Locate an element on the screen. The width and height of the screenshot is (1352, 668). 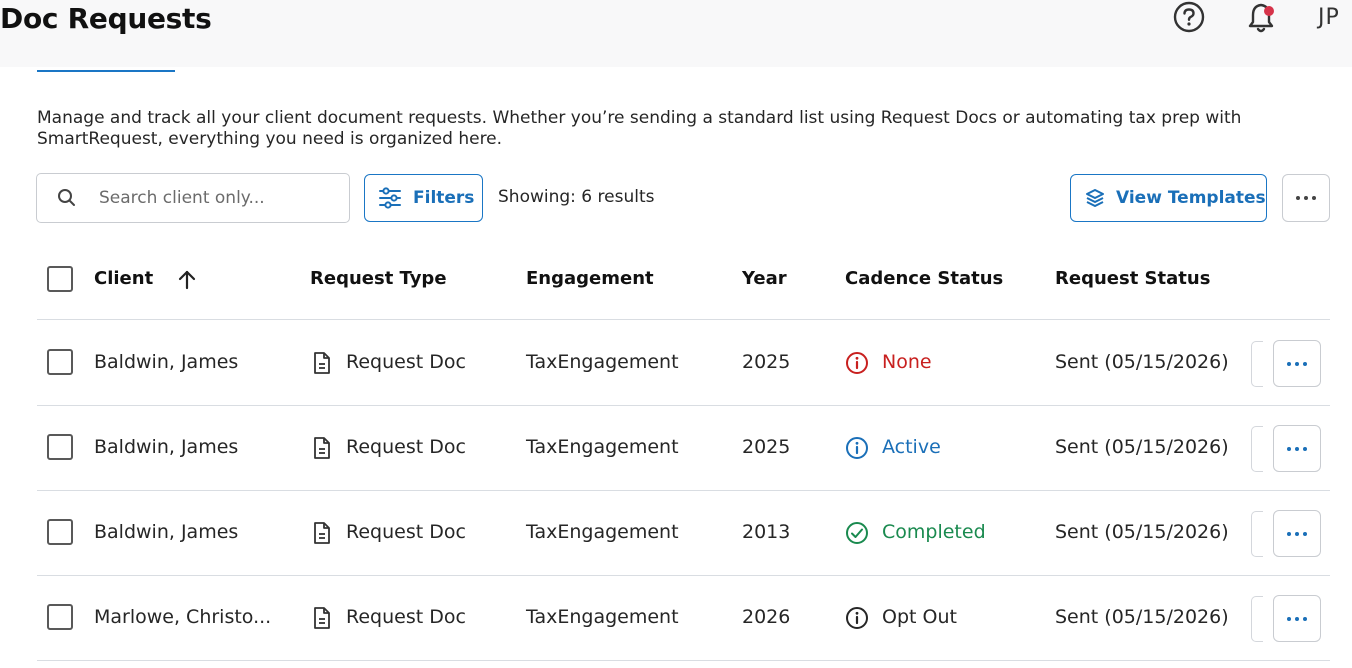
column-header-year: Year is located at coordinates (764, 278).